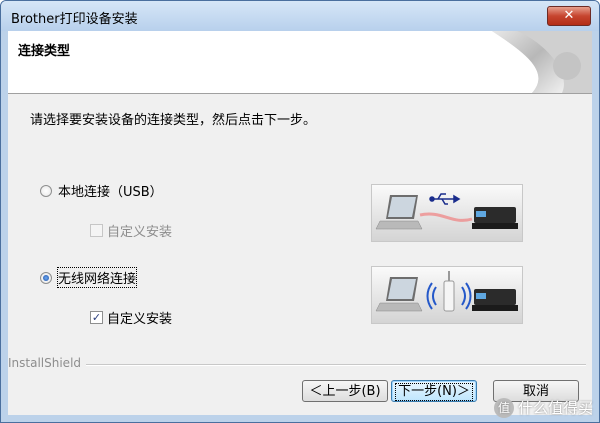 This screenshot has height=423, width=600. Describe the element at coordinates (542, 62) in the screenshot. I see `page-curl-graphic` at that location.